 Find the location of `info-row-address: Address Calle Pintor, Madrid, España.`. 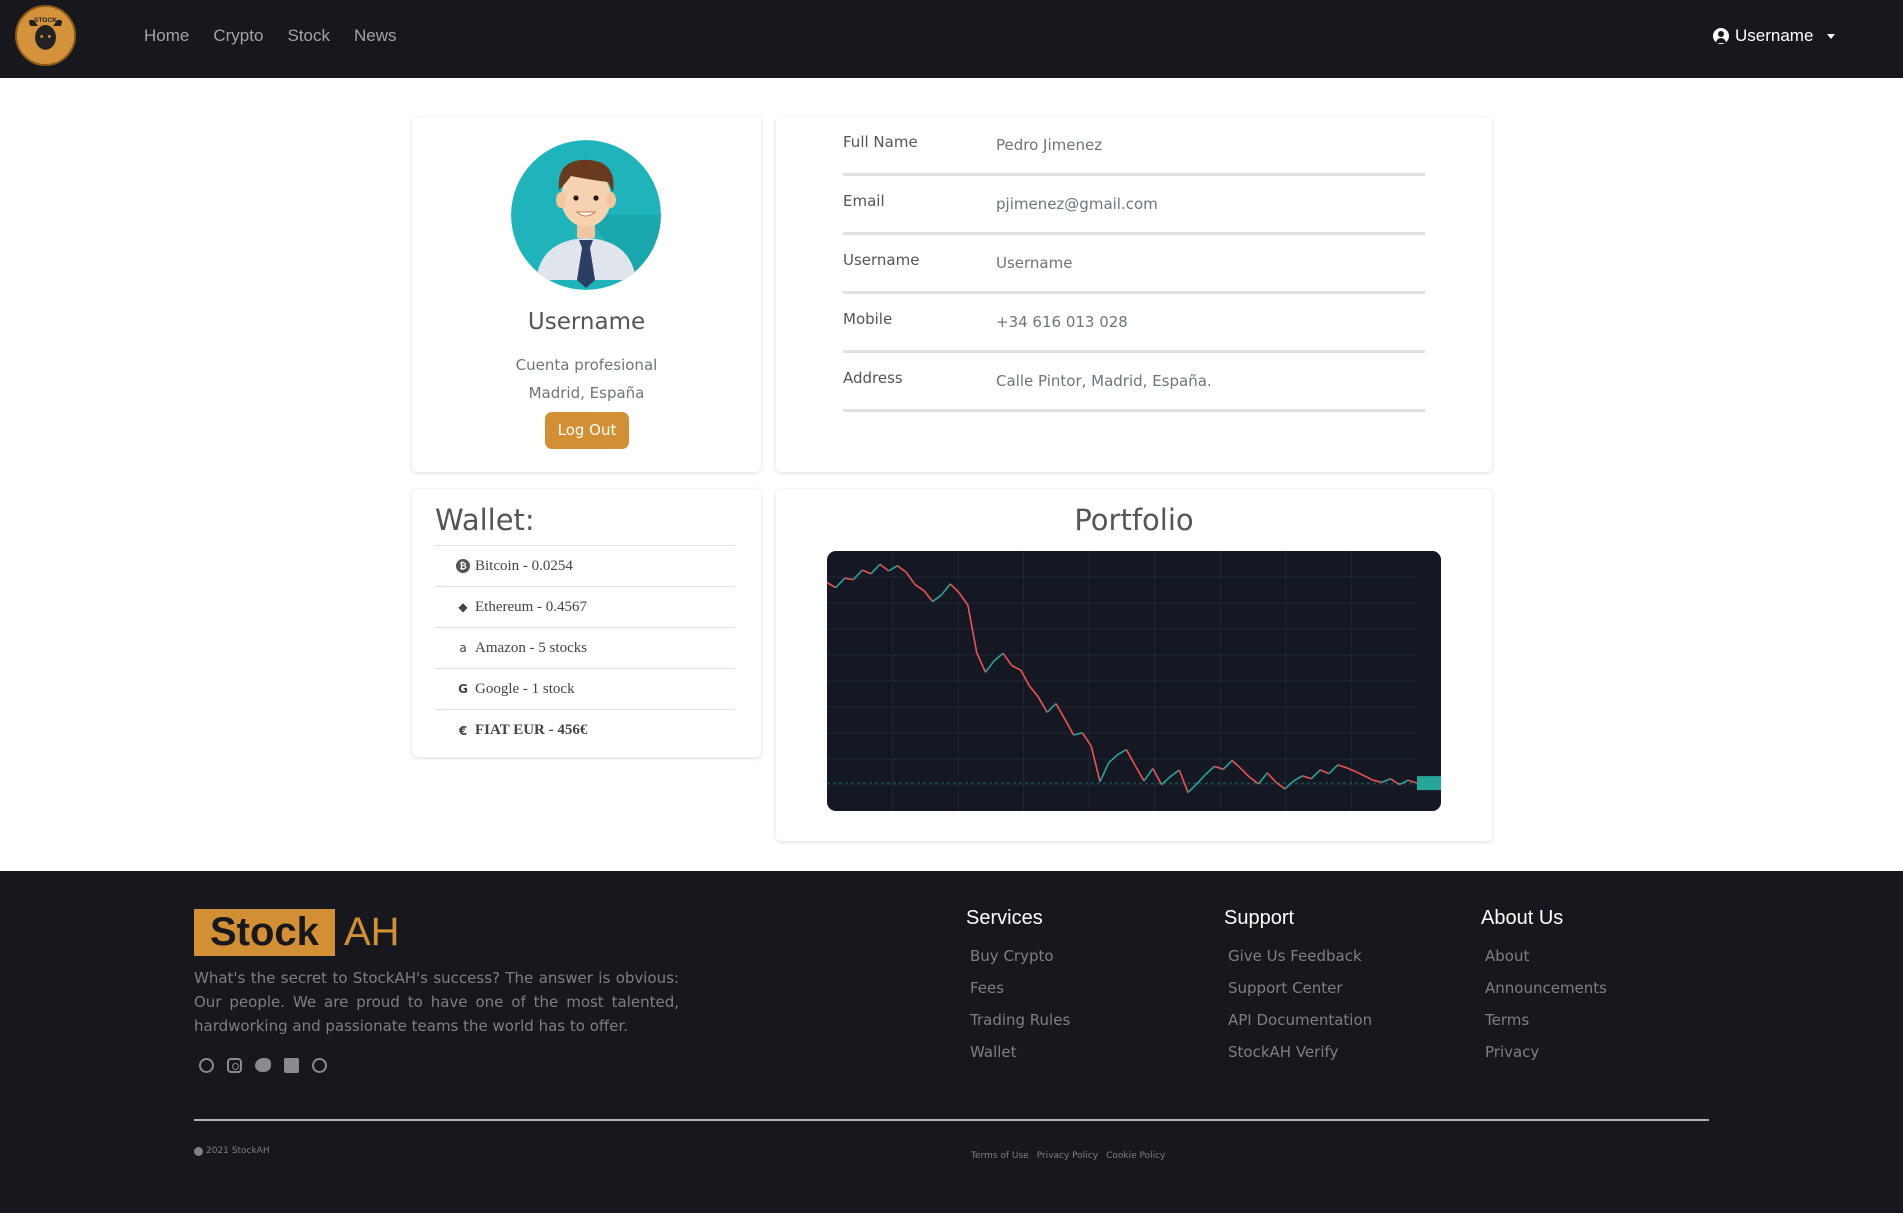

info-row-address: Address Calle Pintor, Madrid, España. is located at coordinates (1134, 382).